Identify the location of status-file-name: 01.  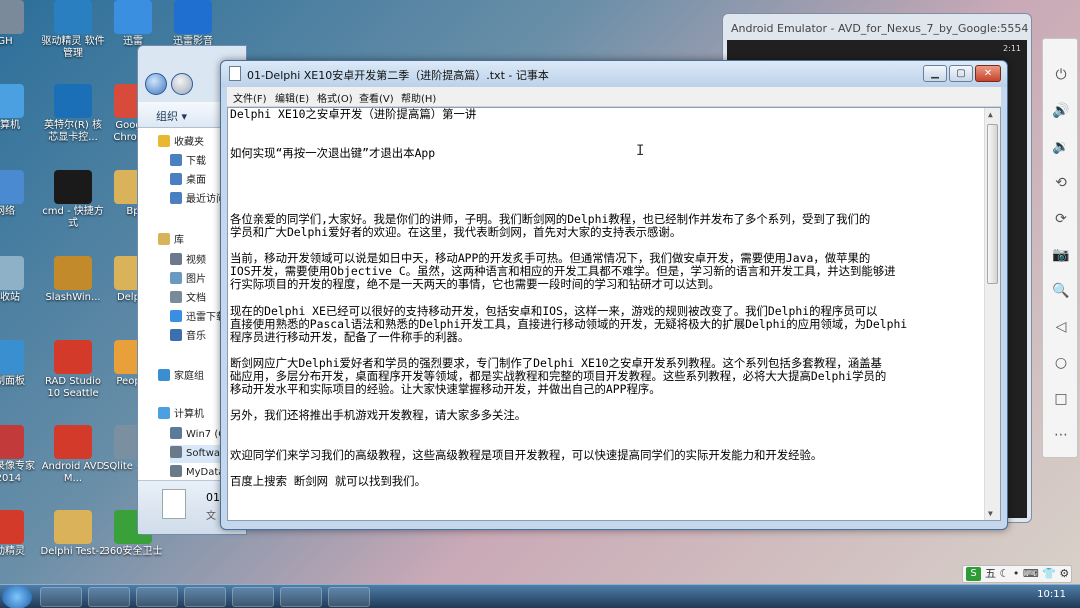
(213, 497).